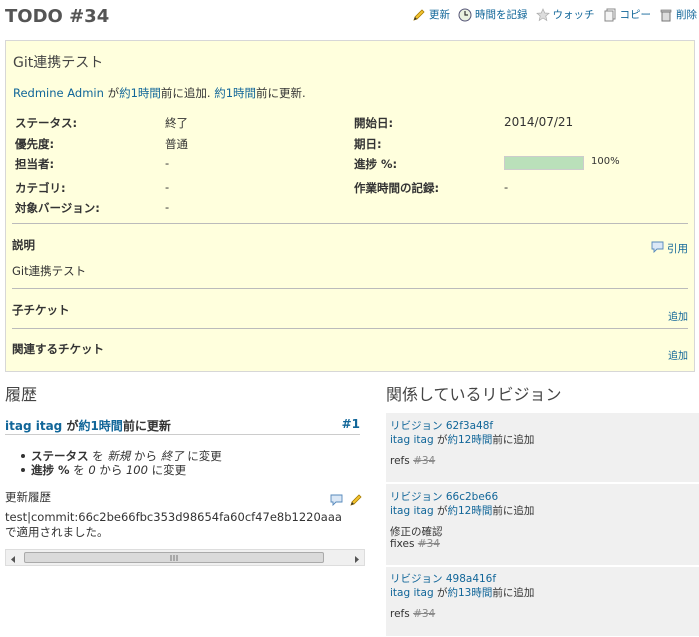  I want to click on journal-detail: 進捗 % を 0 から 100 に変更, so click(104, 470).